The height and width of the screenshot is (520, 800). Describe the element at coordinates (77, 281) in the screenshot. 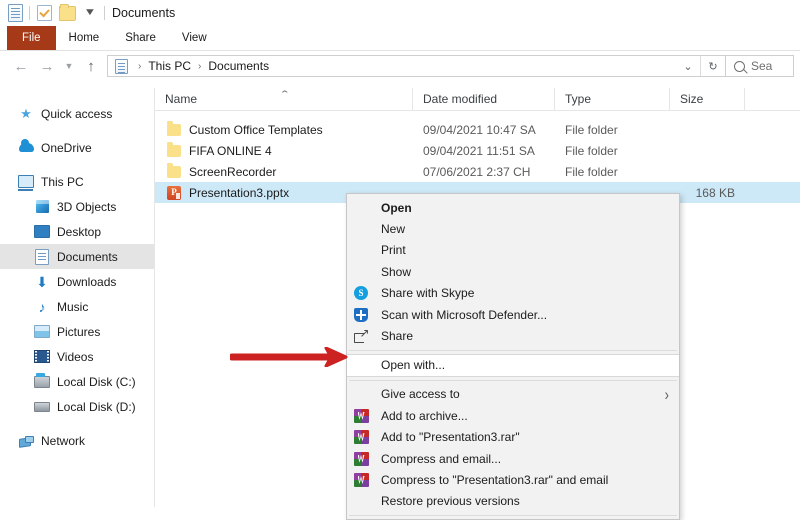

I see `sidebar-item-downloads: ⬇ Downloads` at that location.